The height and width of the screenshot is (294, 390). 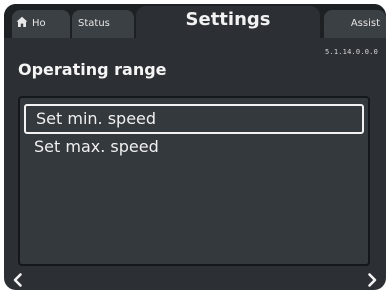 I want to click on list-item-set-max-speed: Set max. speed, so click(x=194, y=149).